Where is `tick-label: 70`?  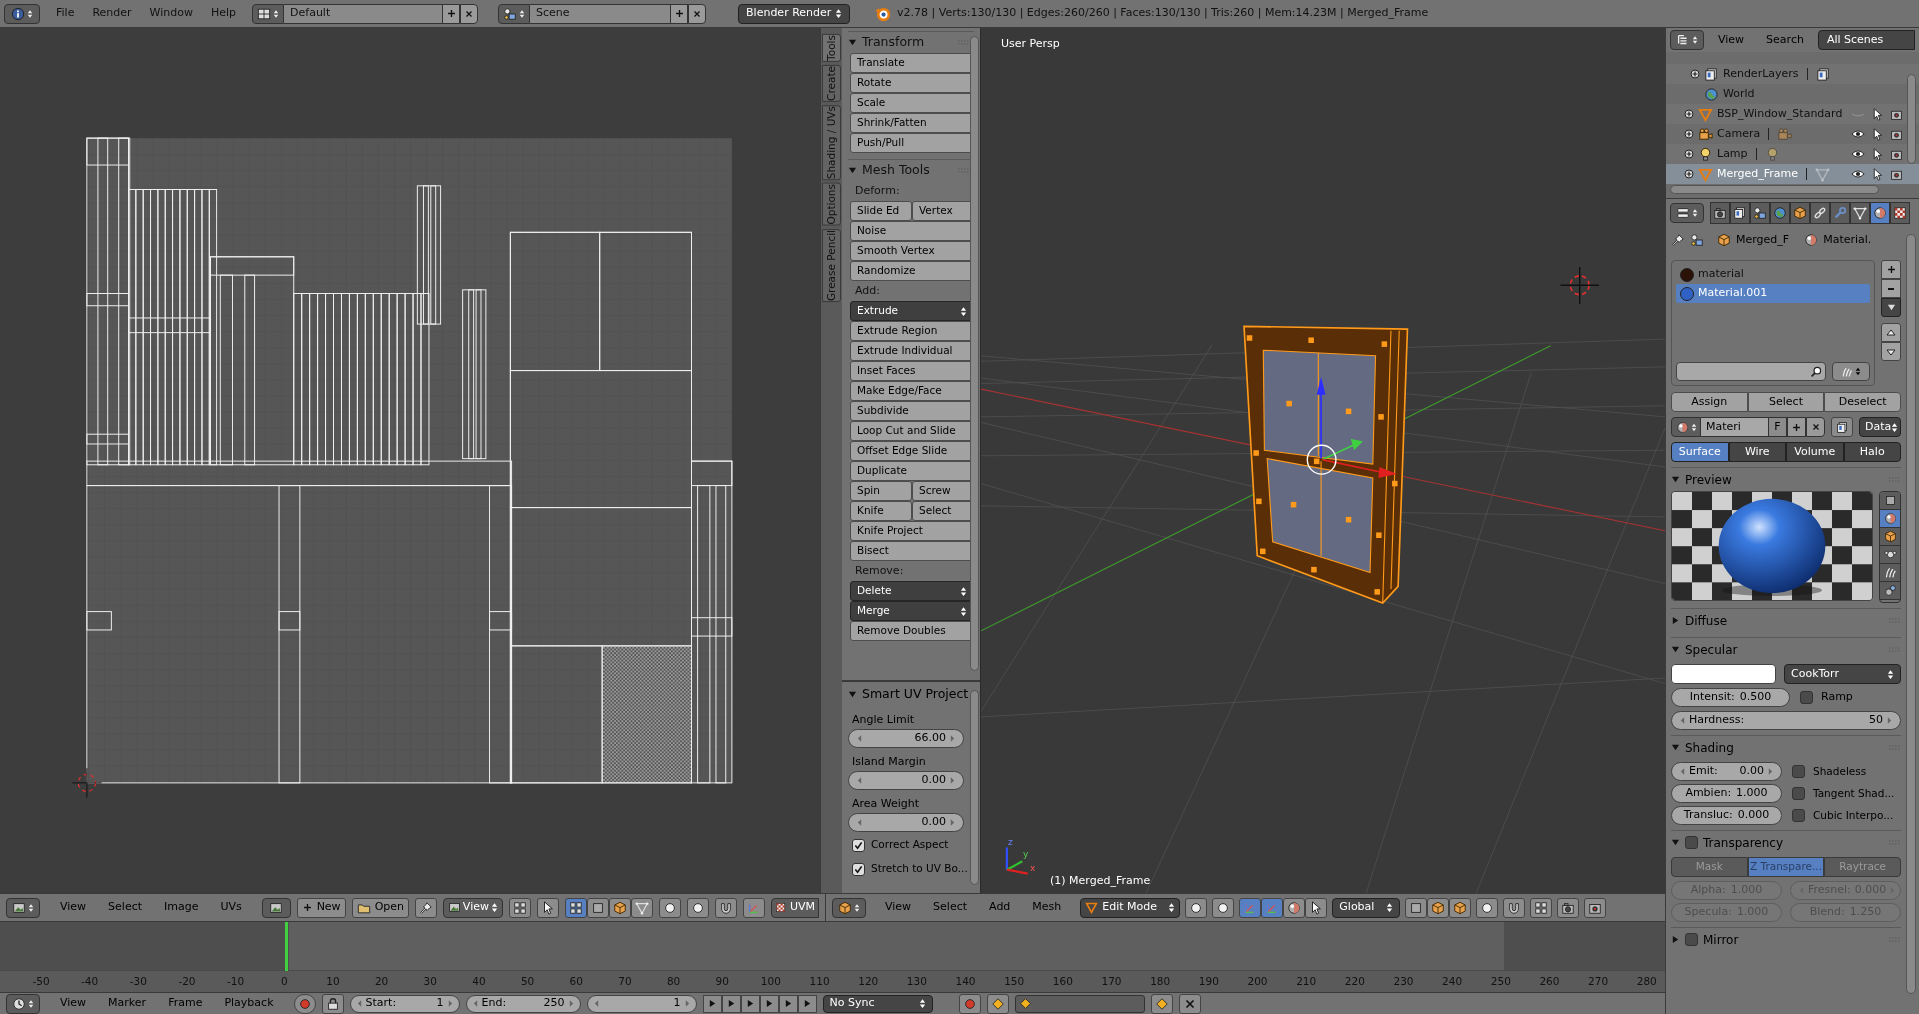
tick-label: 70 is located at coordinates (625, 981).